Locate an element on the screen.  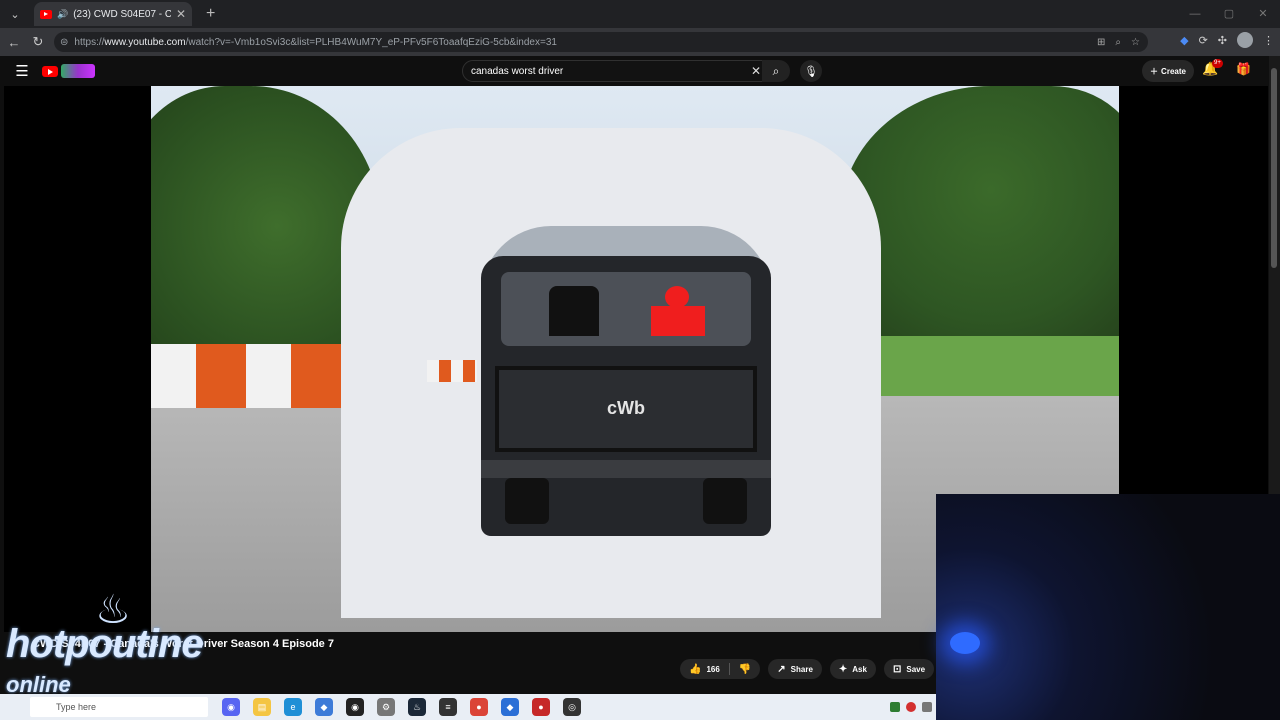
clear-search-icon: ✕ is located at coordinates (756, 71).